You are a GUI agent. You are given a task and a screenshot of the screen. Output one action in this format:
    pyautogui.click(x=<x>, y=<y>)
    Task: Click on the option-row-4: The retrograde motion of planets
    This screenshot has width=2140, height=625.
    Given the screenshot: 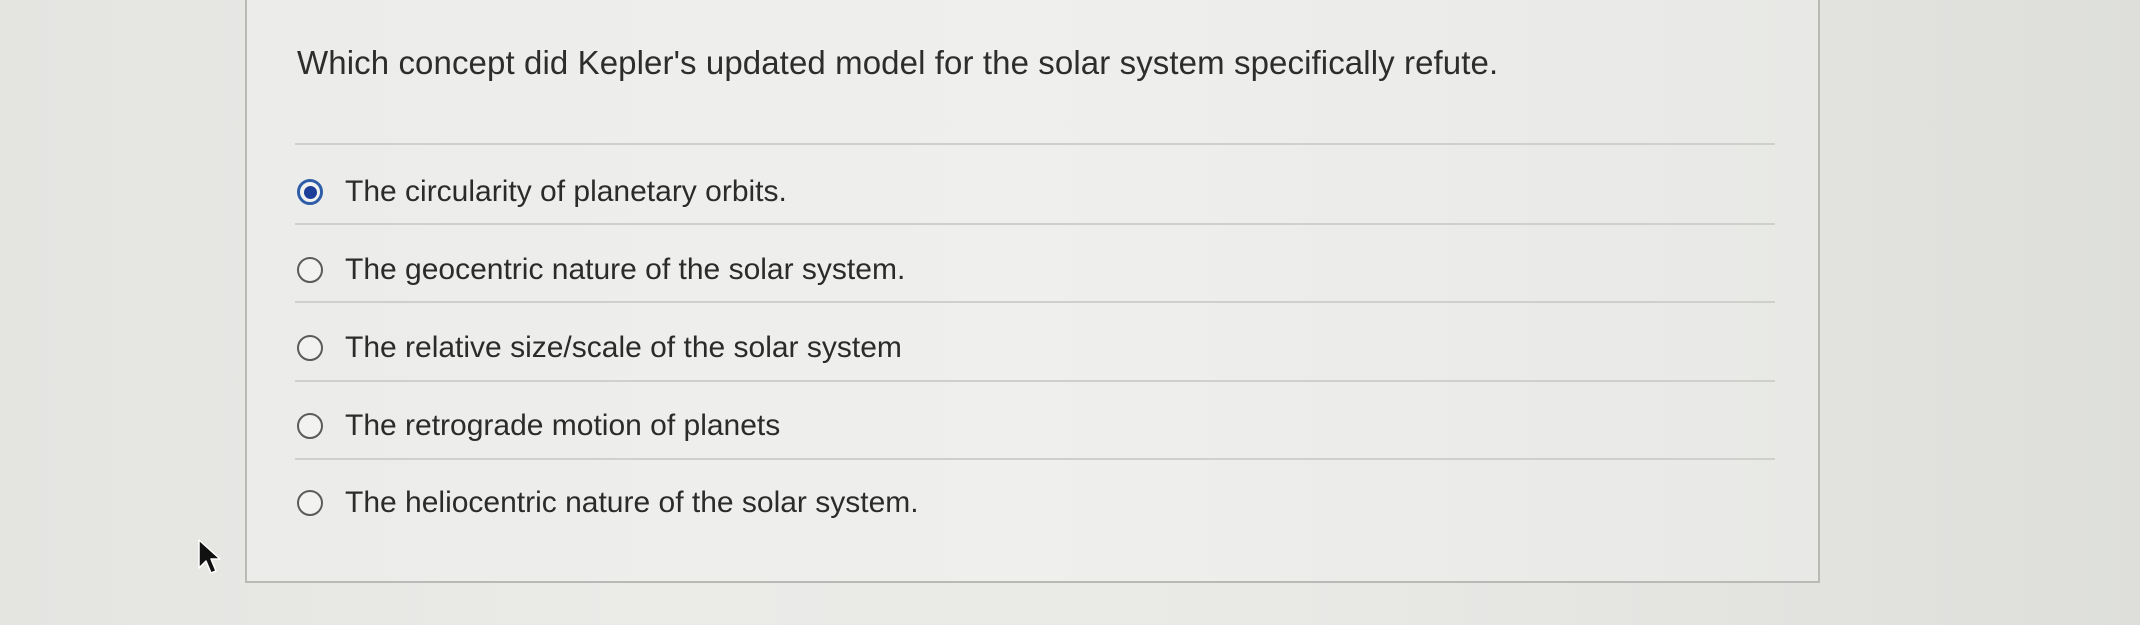 What is the action you would take?
    pyautogui.click(x=1032, y=426)
    